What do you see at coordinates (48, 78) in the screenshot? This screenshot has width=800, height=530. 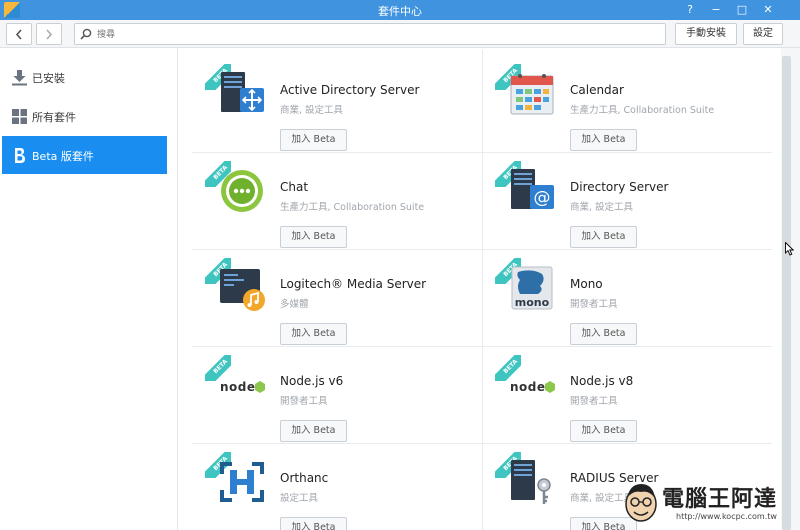 I see `sidebar-item-label: 已安裝` at bounding box center [48, 78].